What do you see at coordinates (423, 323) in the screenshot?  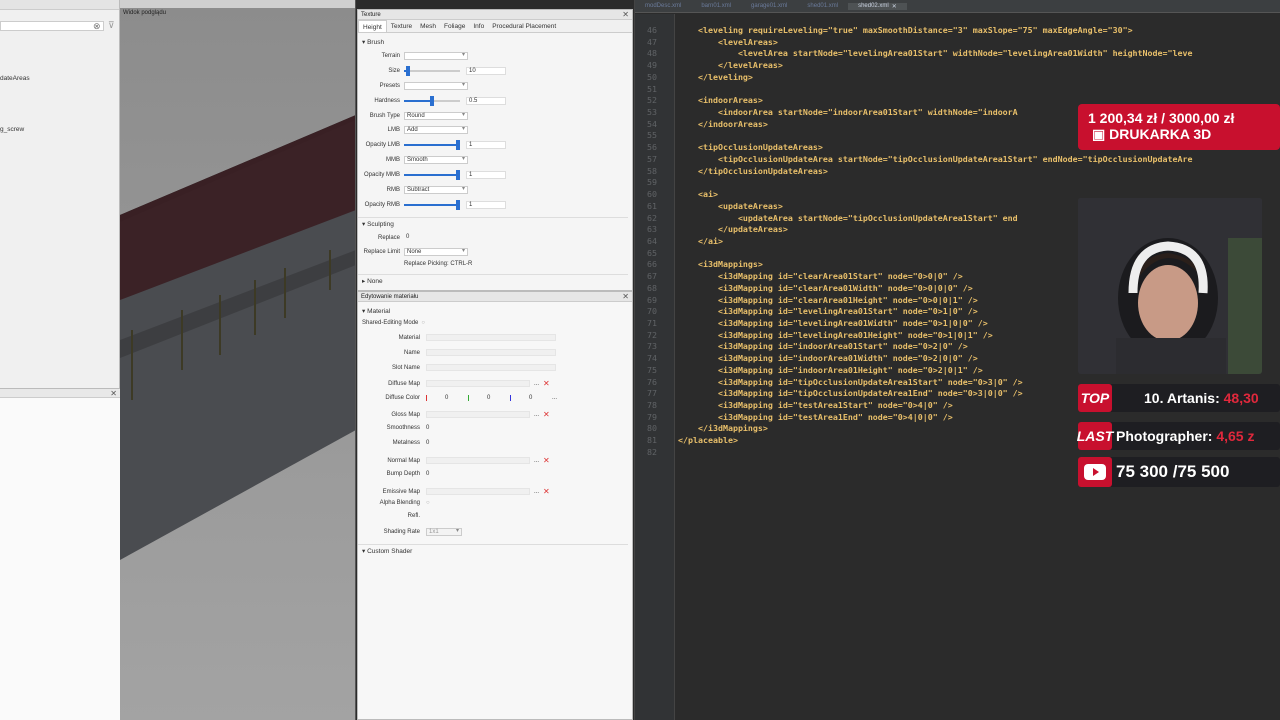 I see `shared-editing-checkbox: ○` at bounding box center [423, 323].